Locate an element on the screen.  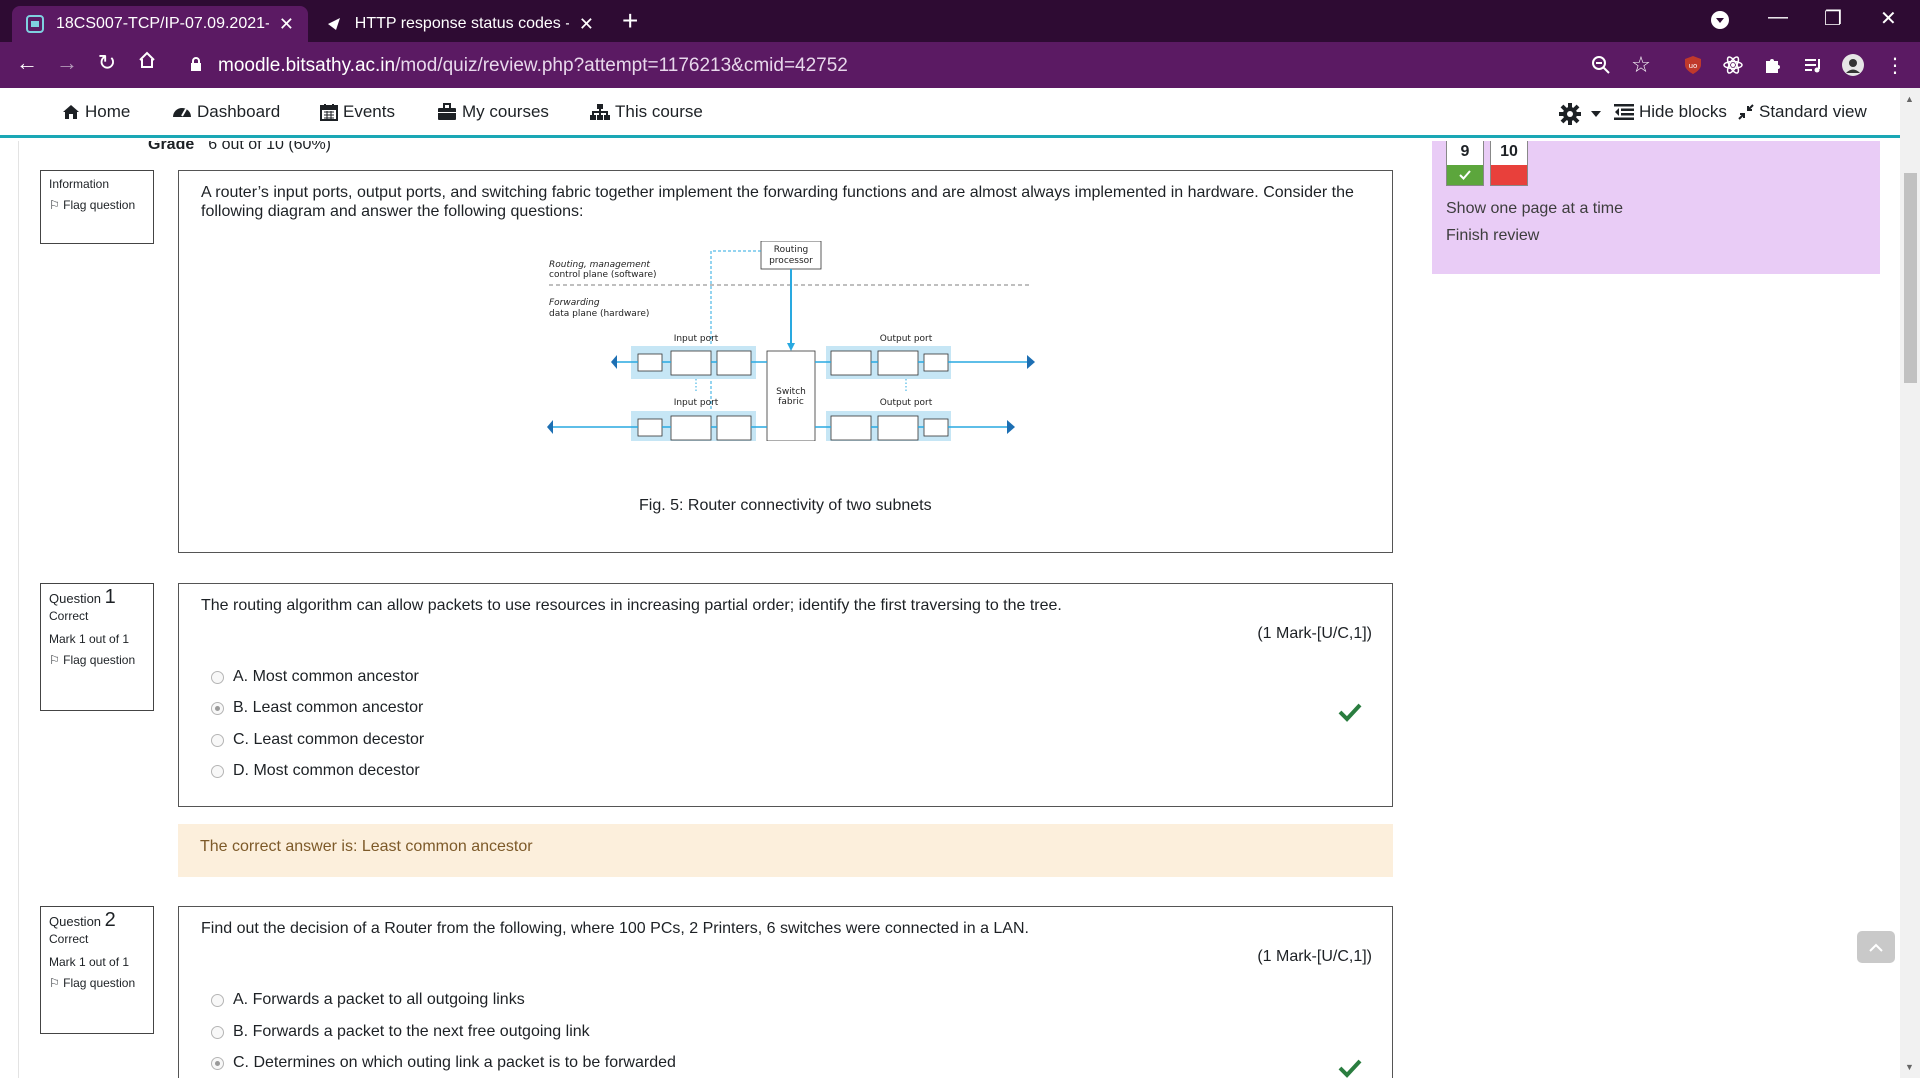
browser-tab-http: HTTP response status codes - HT ✕ is located at coordinates (460, 24).